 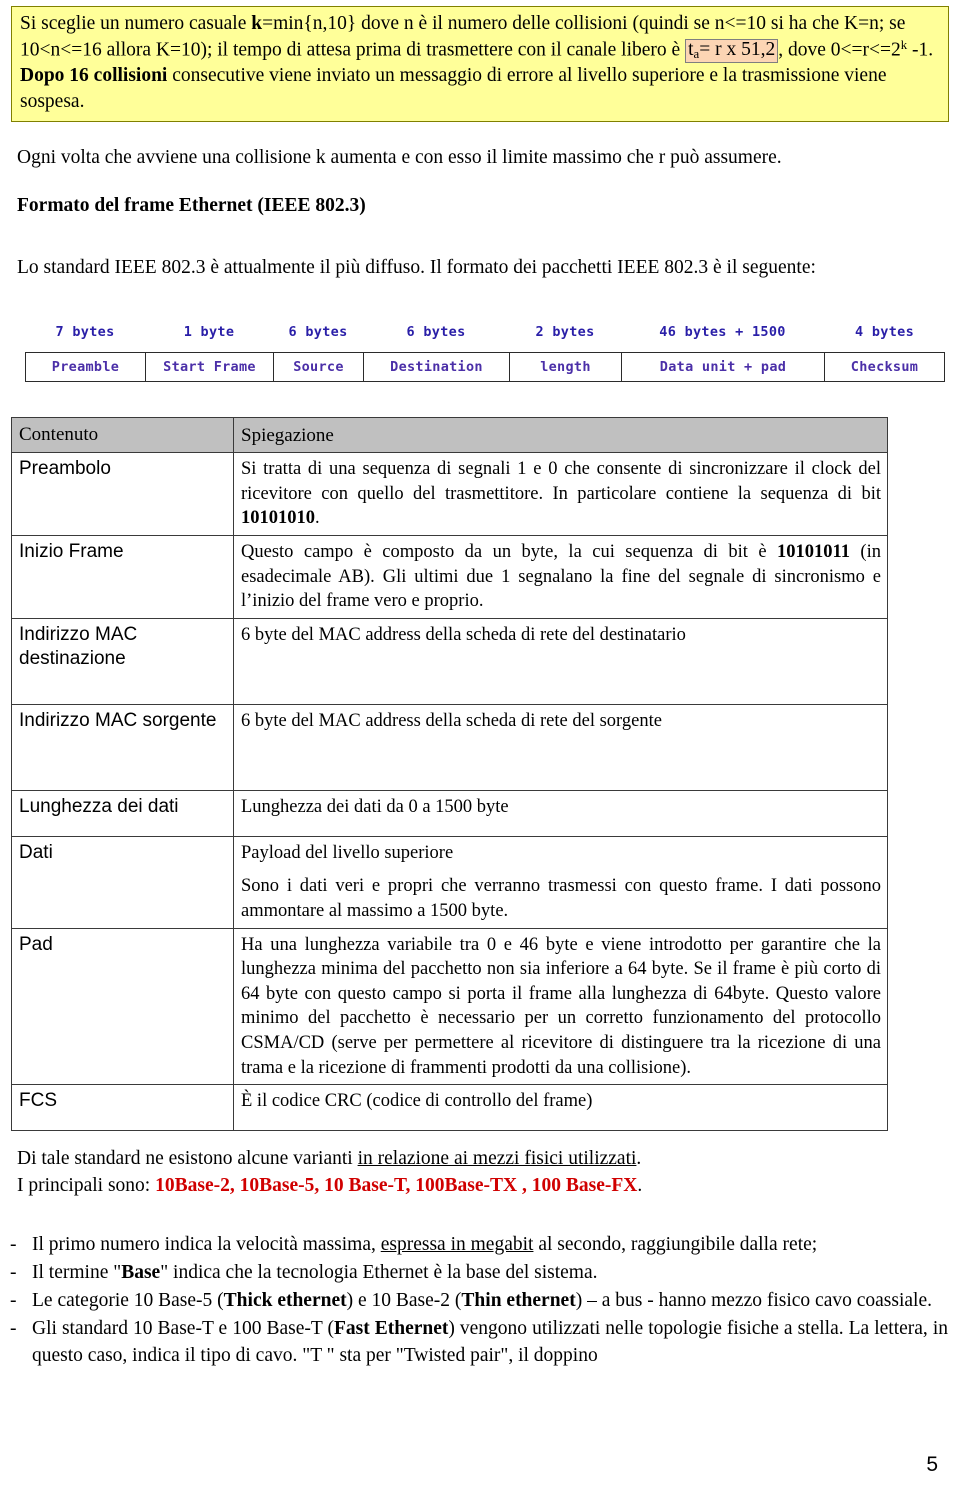 I want to click on bullet-text-pre: Il termine ", so click(x=77, y=1272).